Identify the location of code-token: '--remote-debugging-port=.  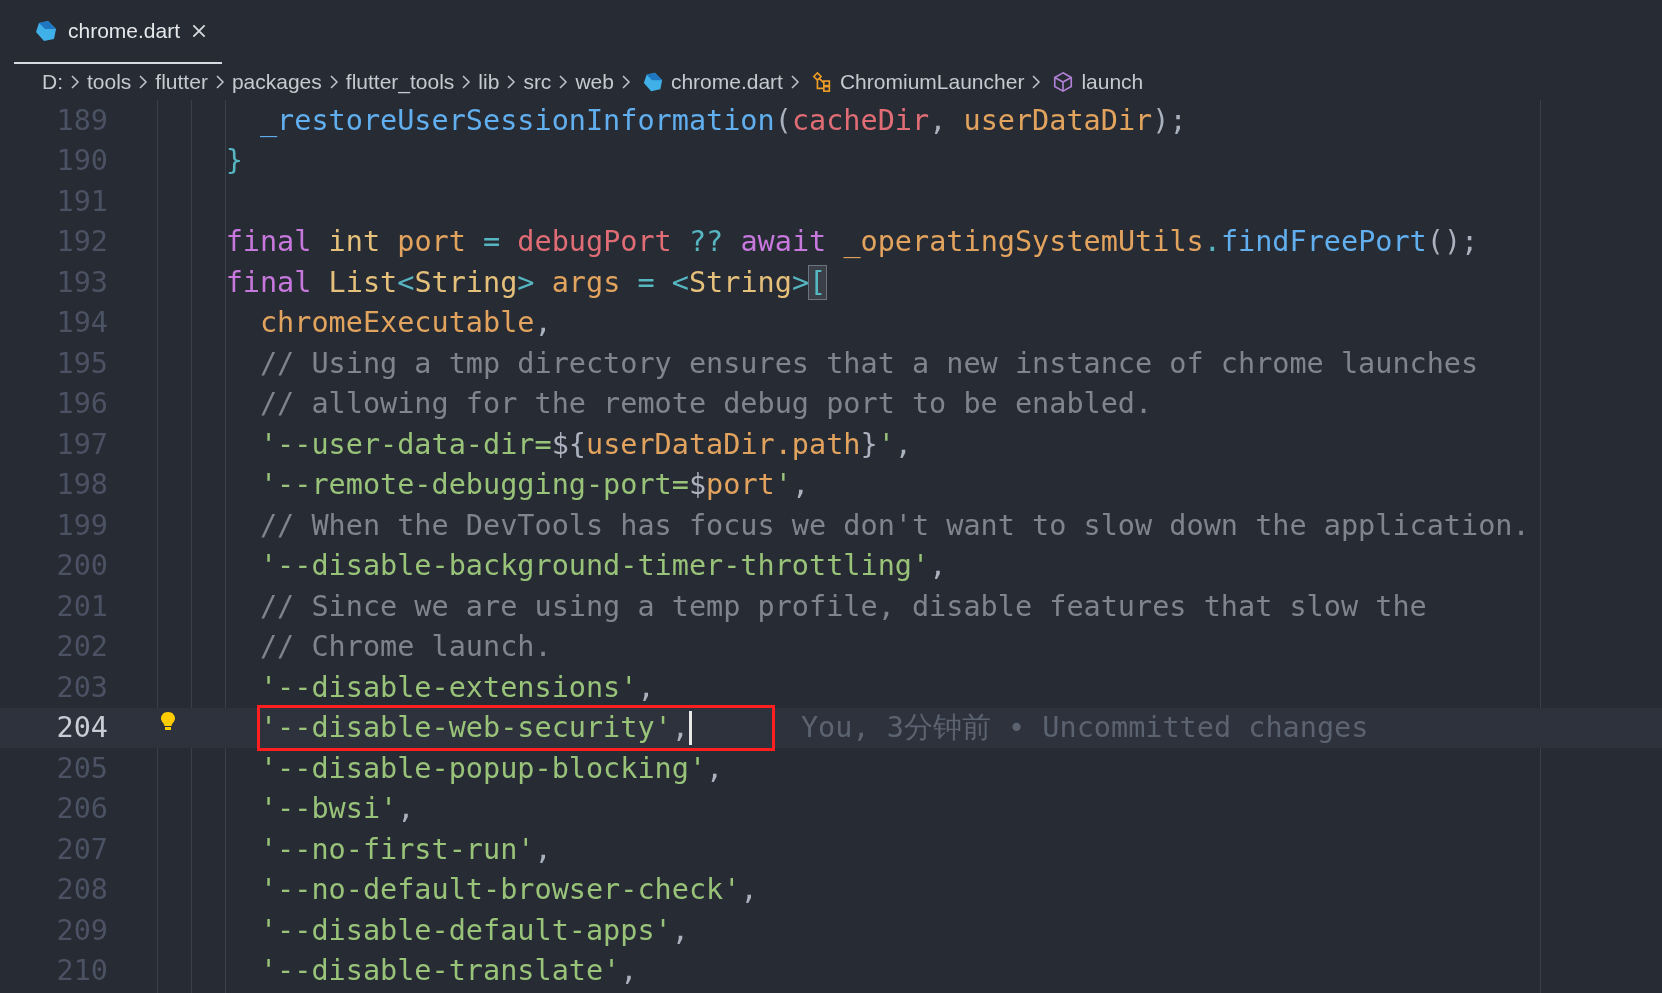
(474, 485).